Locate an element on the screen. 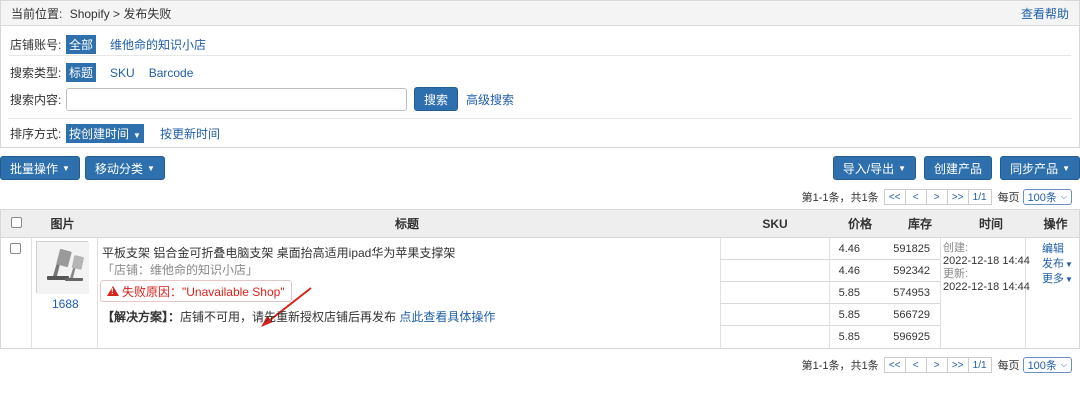 The height and width of the screenshot is (395, 1080). sort-select: 按创建时间 ▼ is located at coordinates (105, 133).